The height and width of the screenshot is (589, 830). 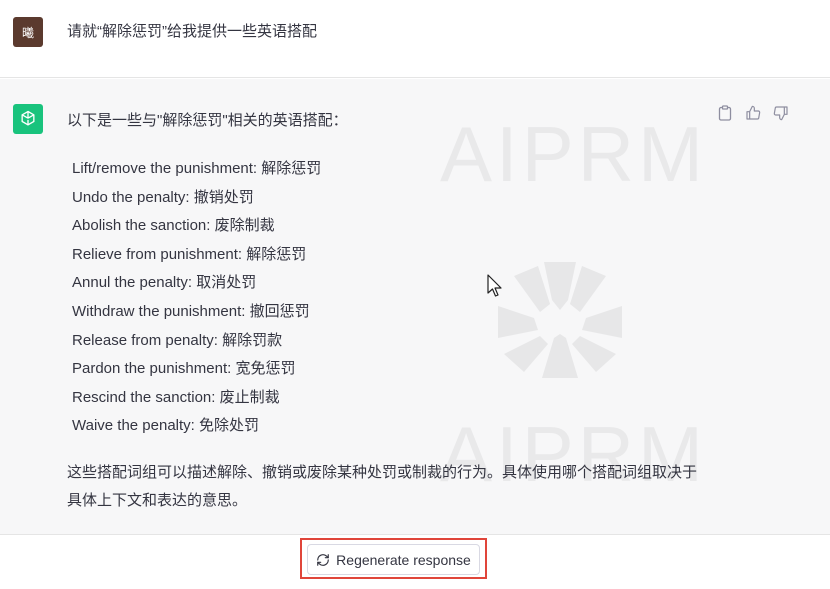 I want to click on mouse-cursor-icon, so click(x=495, y=288).